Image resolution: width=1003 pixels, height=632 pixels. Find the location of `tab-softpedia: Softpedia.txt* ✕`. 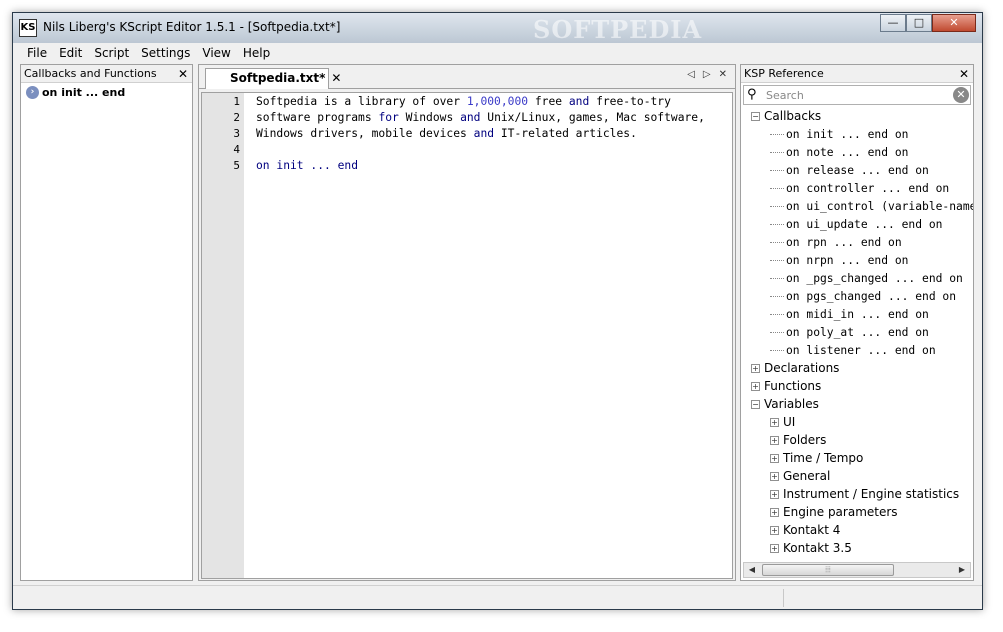

tab-softpedia: Softpedia.txt* ✕ is located at coordinates (273, 78).